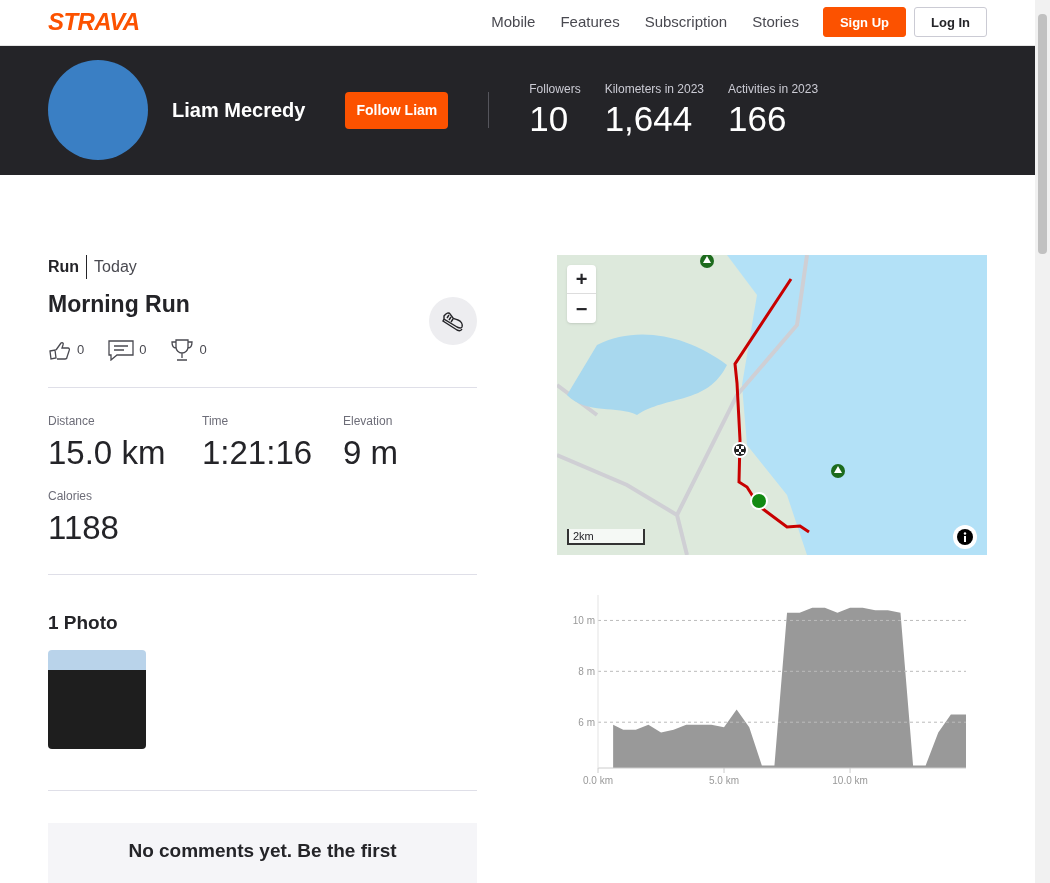  I want to click on nav-link: Features, so click(590, 22).